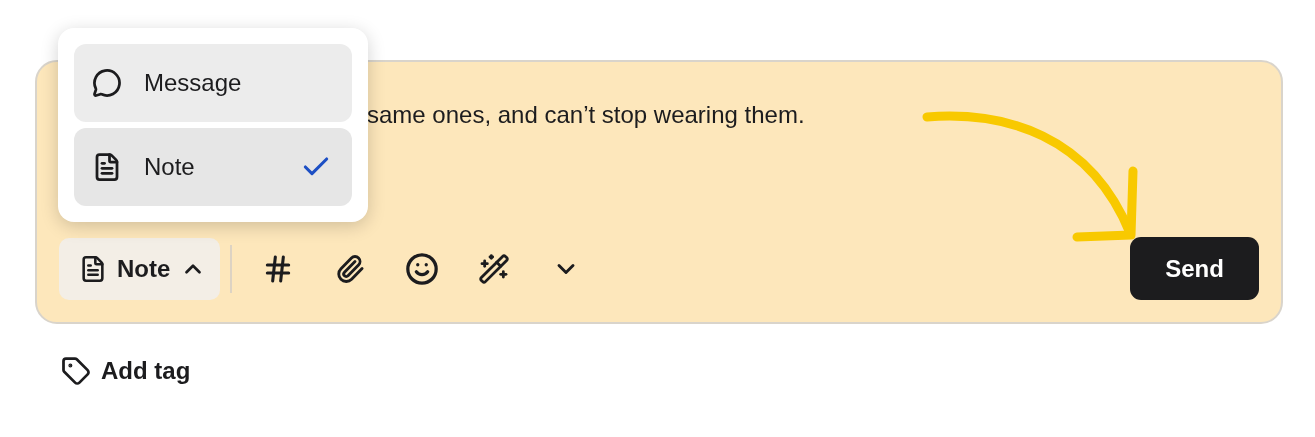 This screenshot has height=437, width=1315. Describe the element at coordinates (140, 268) in the screenshot. I see `mode-button: Note` at that location.